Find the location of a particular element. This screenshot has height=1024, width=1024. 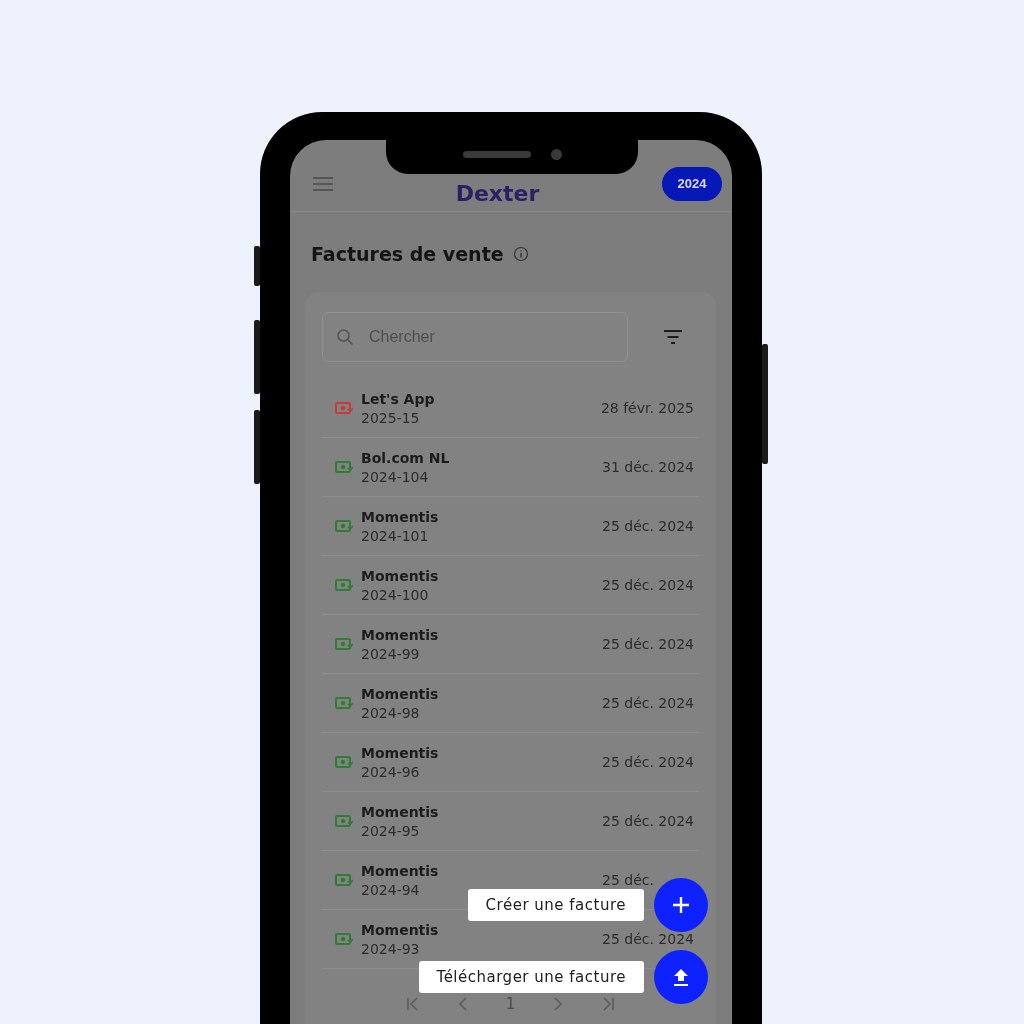

invoice-date: 31 déc. 2024 is located at coordinates (648, 467).